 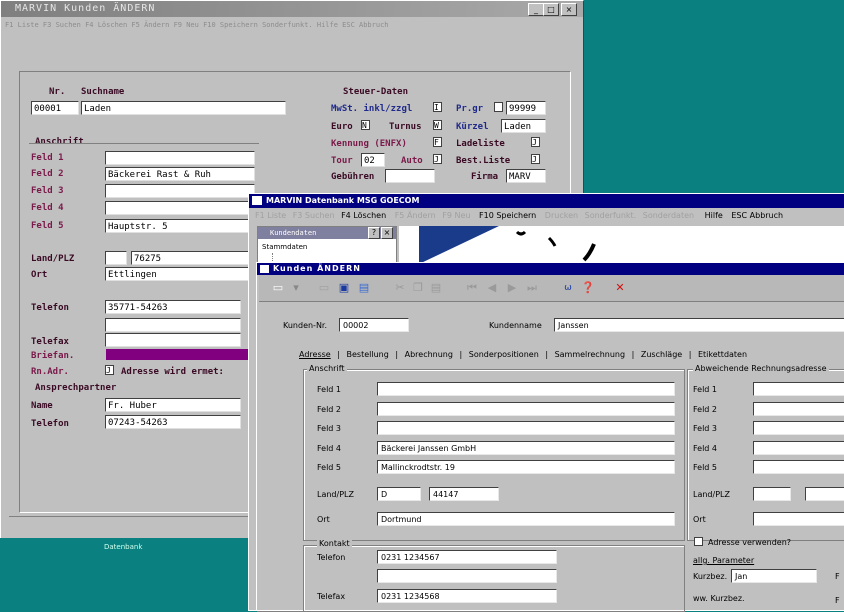 What do you see at coordinates (798, 389) in the screenshot?
I see `abw-feld-1-field` at bounding box center [798, 389].